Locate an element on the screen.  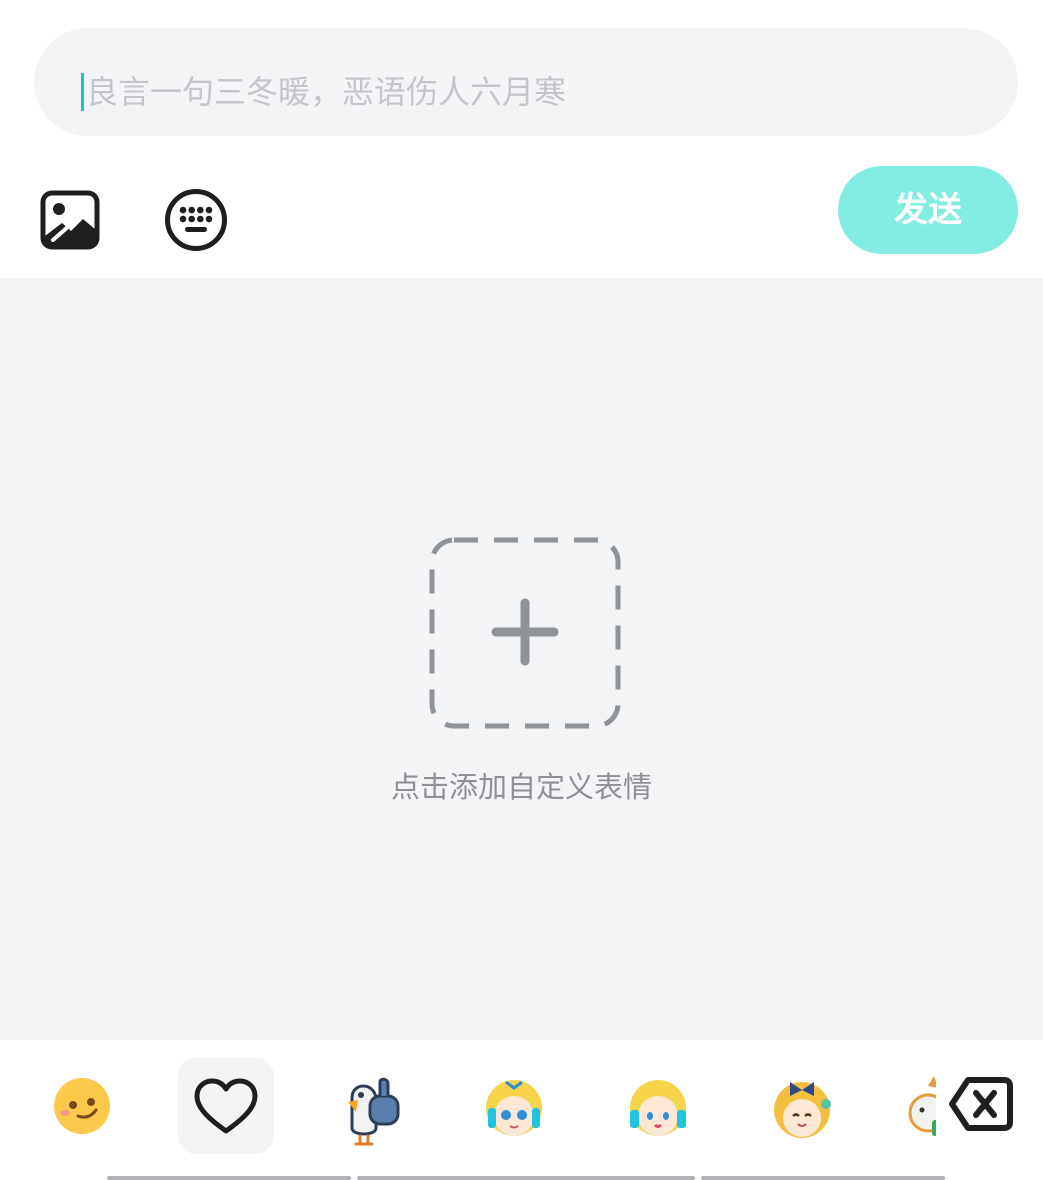
tab-shiba-stickers is located at coordinates (917, 1106).